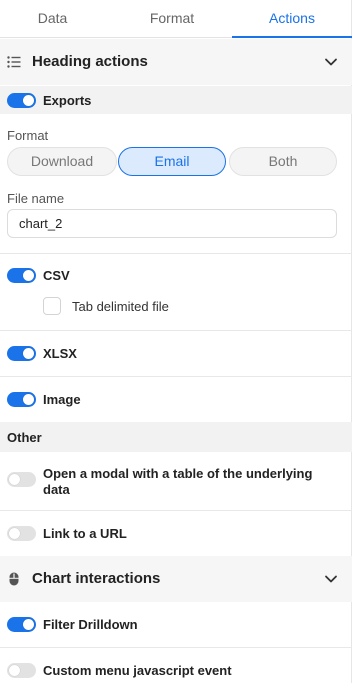  What do you see at coordinates (90, 61) in the screenshot?
I see `heading-actions-title: Heading actions` at bounding box center [90, 61].